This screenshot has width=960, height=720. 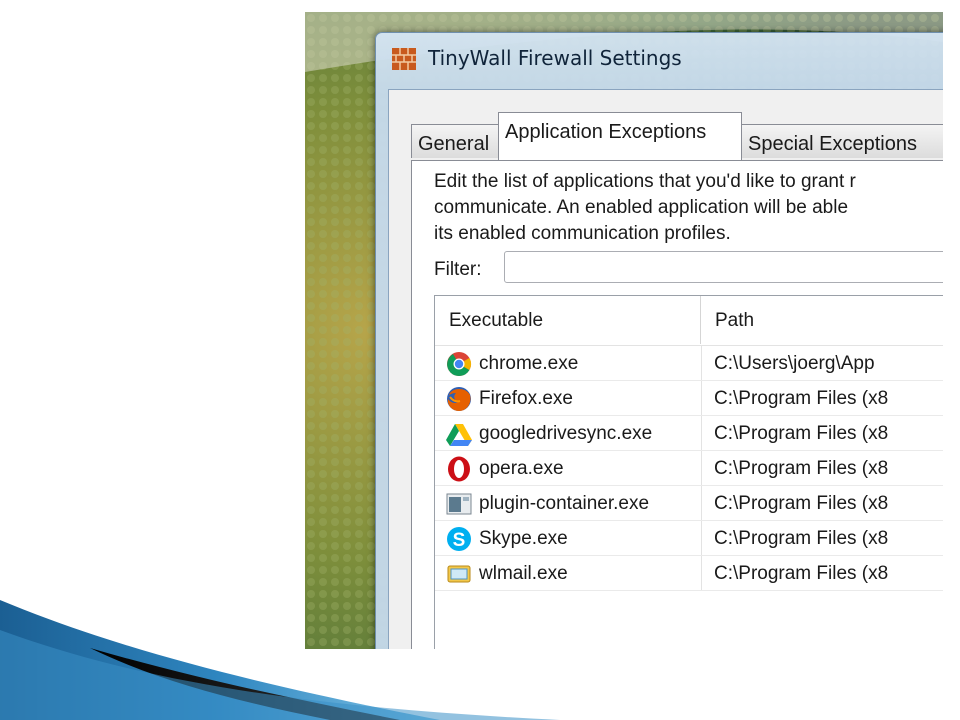 I want to click on cell-path: C:\Users\joerg\App, so click(x=822, y=363).